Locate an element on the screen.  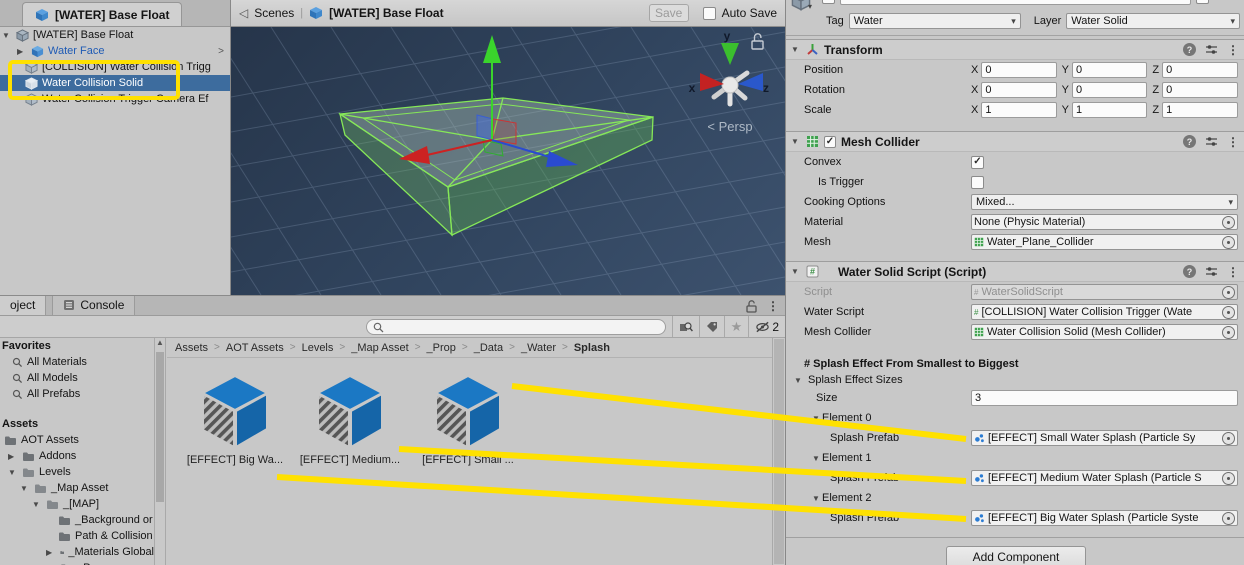
convex-checkbox: ✓ is located at coordinates (977, 162).